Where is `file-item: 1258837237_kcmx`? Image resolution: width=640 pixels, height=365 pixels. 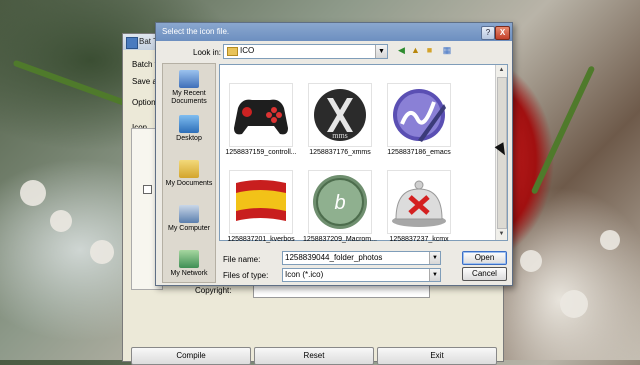
file-item: 1258837237_kcmx is located at coordinates (419, 206).